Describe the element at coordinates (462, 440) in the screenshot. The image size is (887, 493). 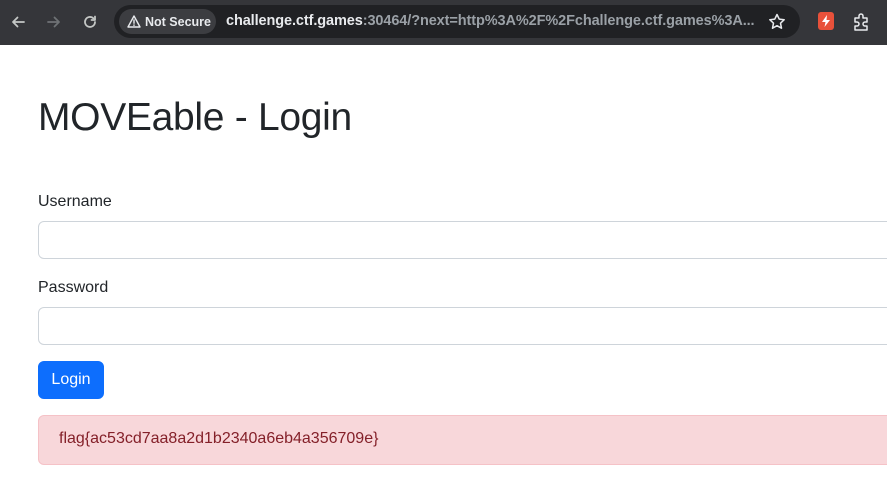
I see `flag-alert: flag{ac53cd7aa8a2d1b2340a6eb4a356709e}` at that location.